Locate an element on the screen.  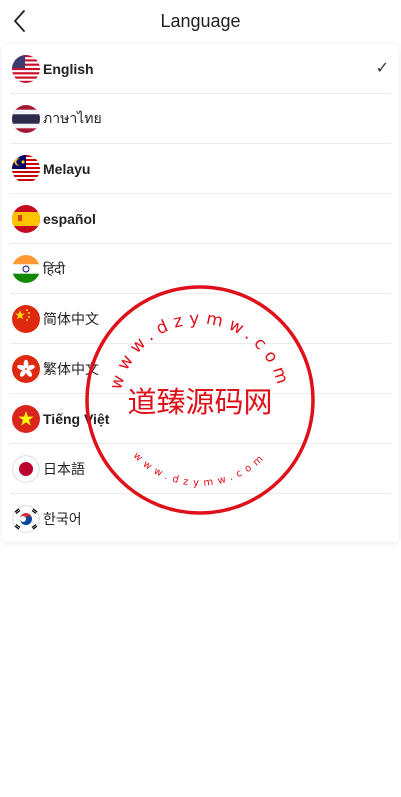
language-item-vietnamese: Tiếng Việt is located at coordinates (200, 419).